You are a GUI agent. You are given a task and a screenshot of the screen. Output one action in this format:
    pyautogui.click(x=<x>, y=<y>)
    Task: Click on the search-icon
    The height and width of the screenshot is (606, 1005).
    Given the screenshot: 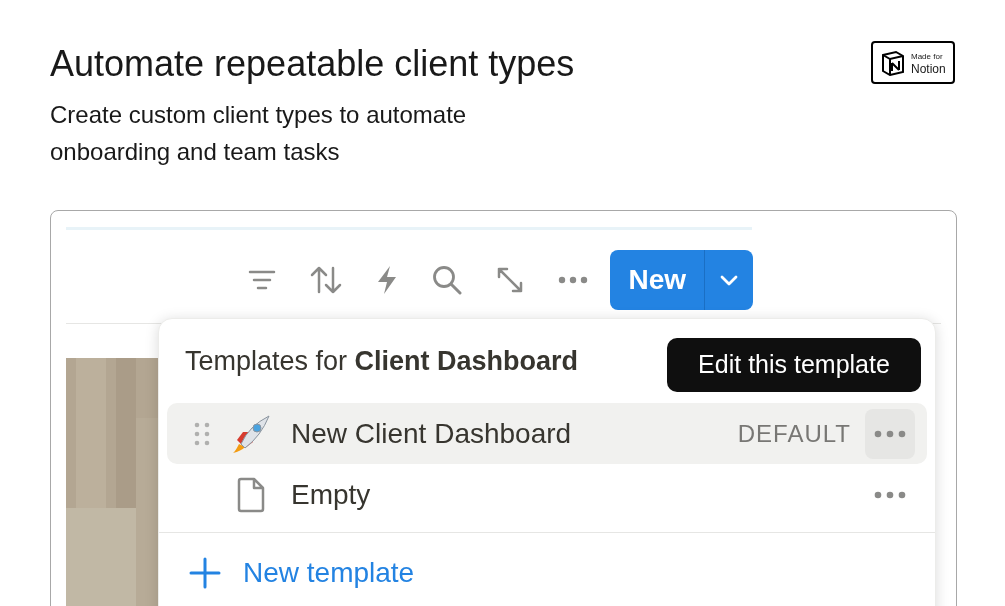 What is the action you would take?
    pyautogui.click(x=447, y=280)
    